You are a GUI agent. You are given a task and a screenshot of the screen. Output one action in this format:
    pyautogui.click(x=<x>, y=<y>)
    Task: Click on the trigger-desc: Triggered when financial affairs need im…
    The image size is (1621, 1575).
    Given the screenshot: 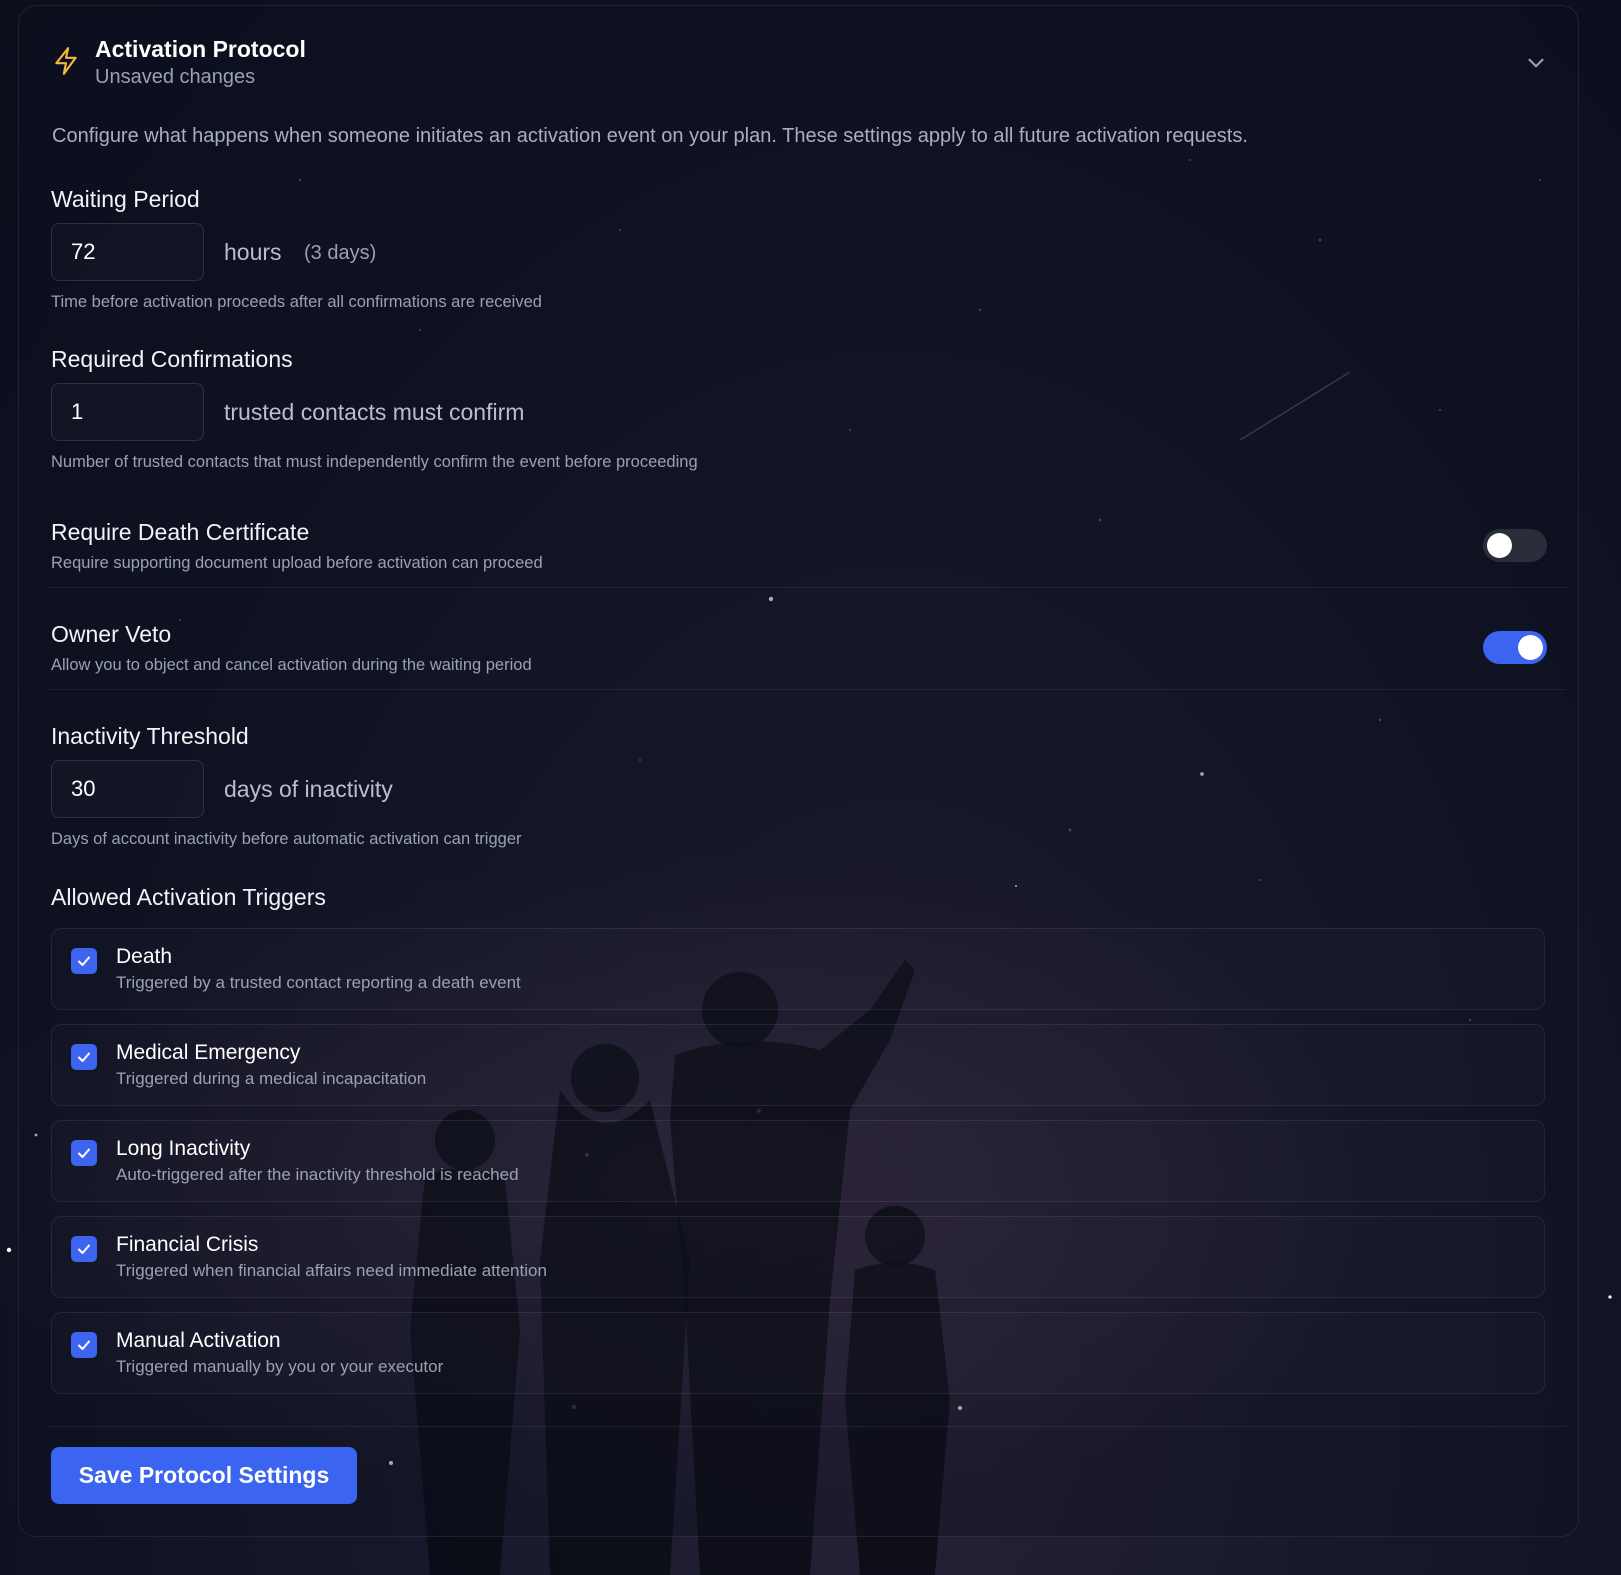 What is the action you would take?
    pyautogui.click(x=331, y=1270)
    